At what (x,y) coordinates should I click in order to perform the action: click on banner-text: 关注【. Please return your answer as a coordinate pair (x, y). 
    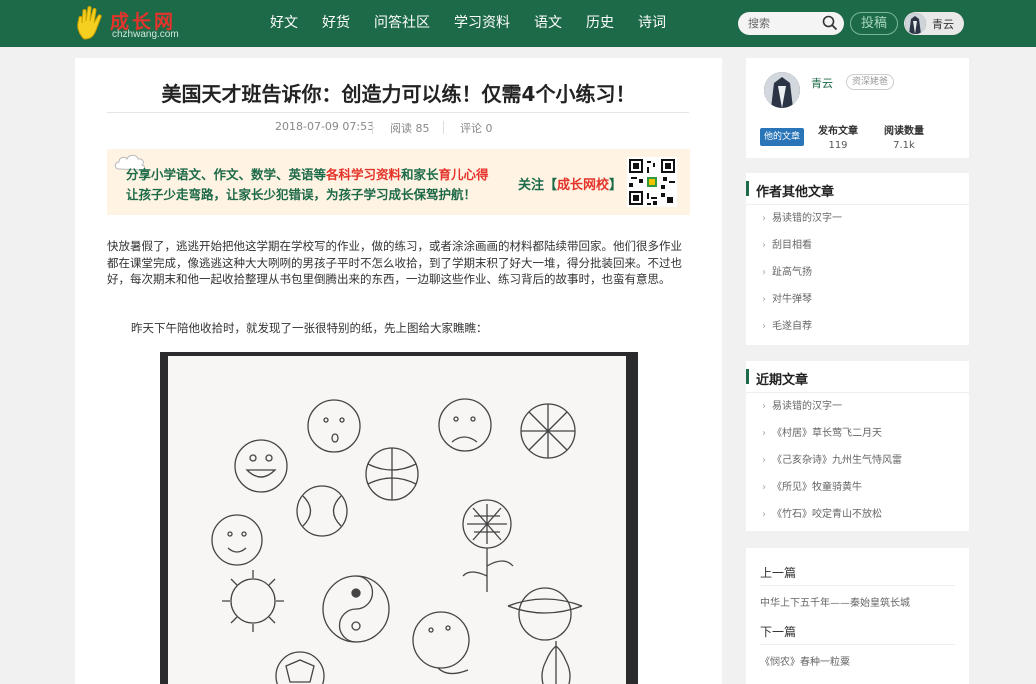
    Looking at the image, I should click on (538, 185).